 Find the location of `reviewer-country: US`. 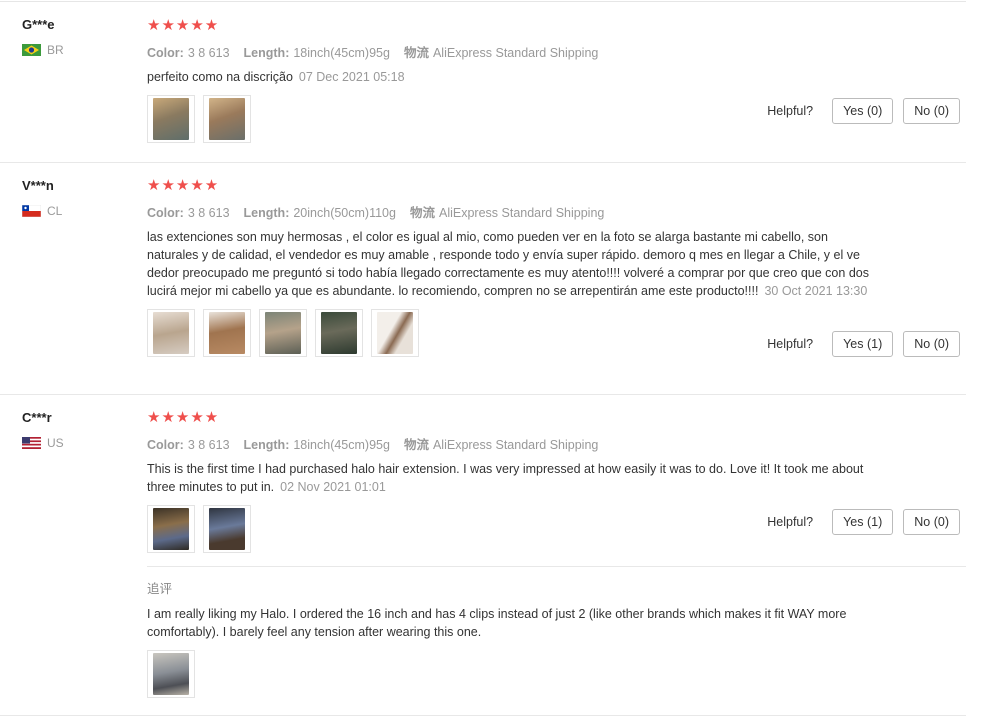

reviewer-country: US is located at coordinates (43, 443).